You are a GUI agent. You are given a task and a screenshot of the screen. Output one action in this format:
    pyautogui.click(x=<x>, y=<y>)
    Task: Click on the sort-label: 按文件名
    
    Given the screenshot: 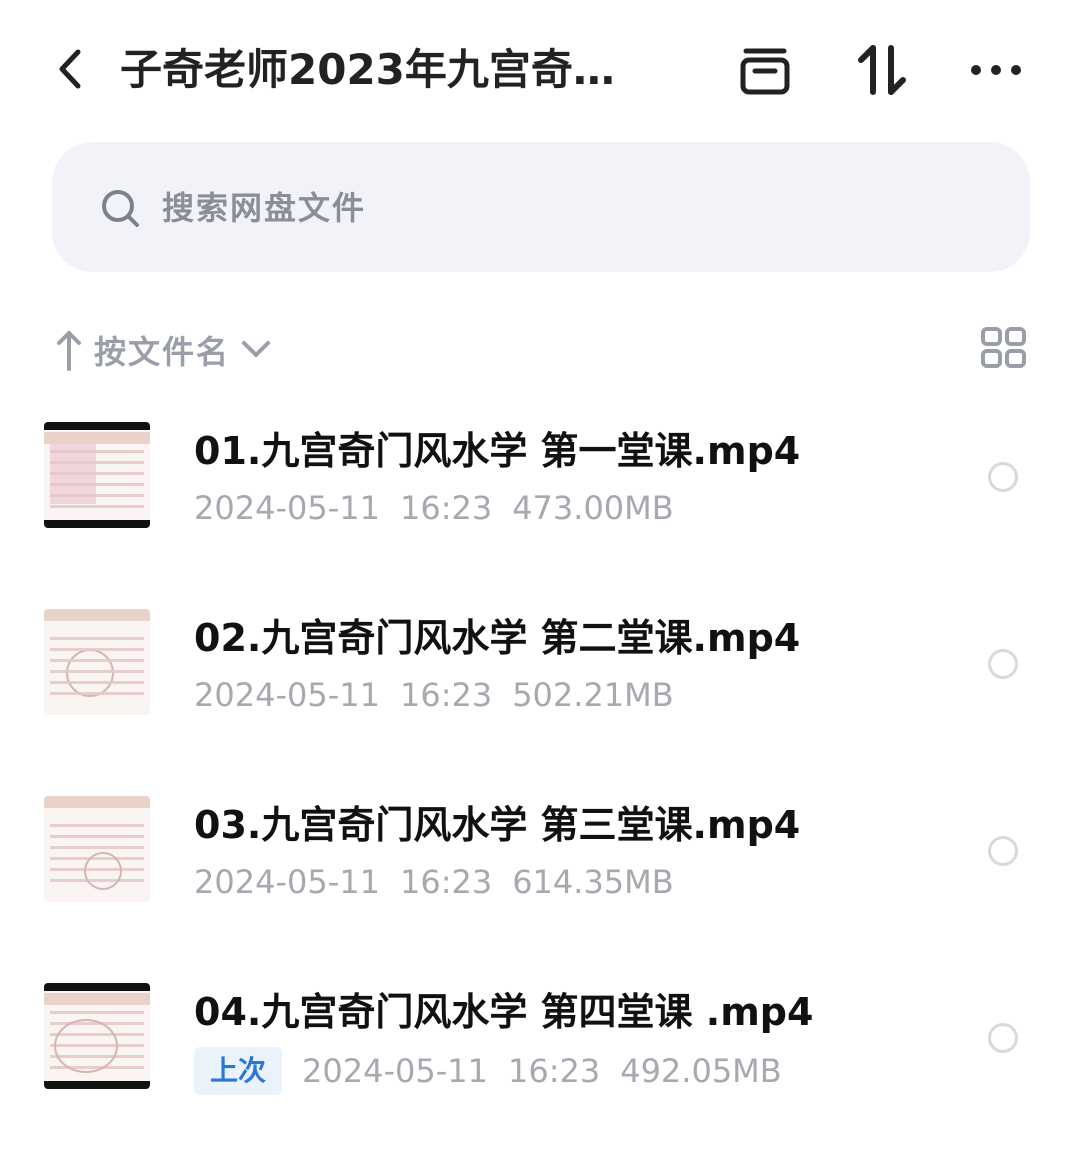 What is the action you would take?
    pyautogui.click(x=162, y=352)
    